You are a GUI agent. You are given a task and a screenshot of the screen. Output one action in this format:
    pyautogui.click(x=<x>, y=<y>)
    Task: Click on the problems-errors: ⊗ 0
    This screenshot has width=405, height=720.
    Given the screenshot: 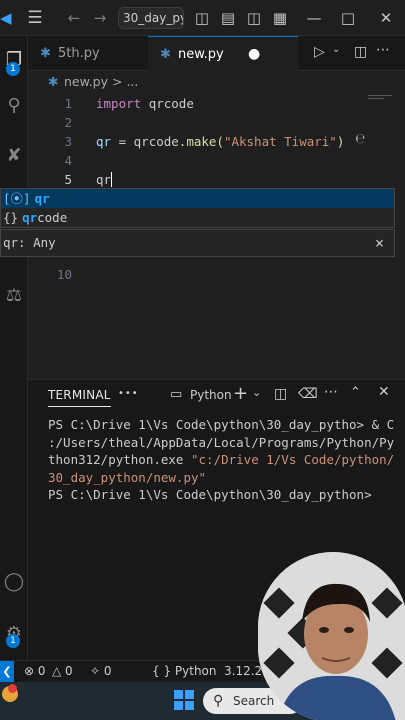 What is the action you would take?
    pyautogui.click(x=35, y=671)
    